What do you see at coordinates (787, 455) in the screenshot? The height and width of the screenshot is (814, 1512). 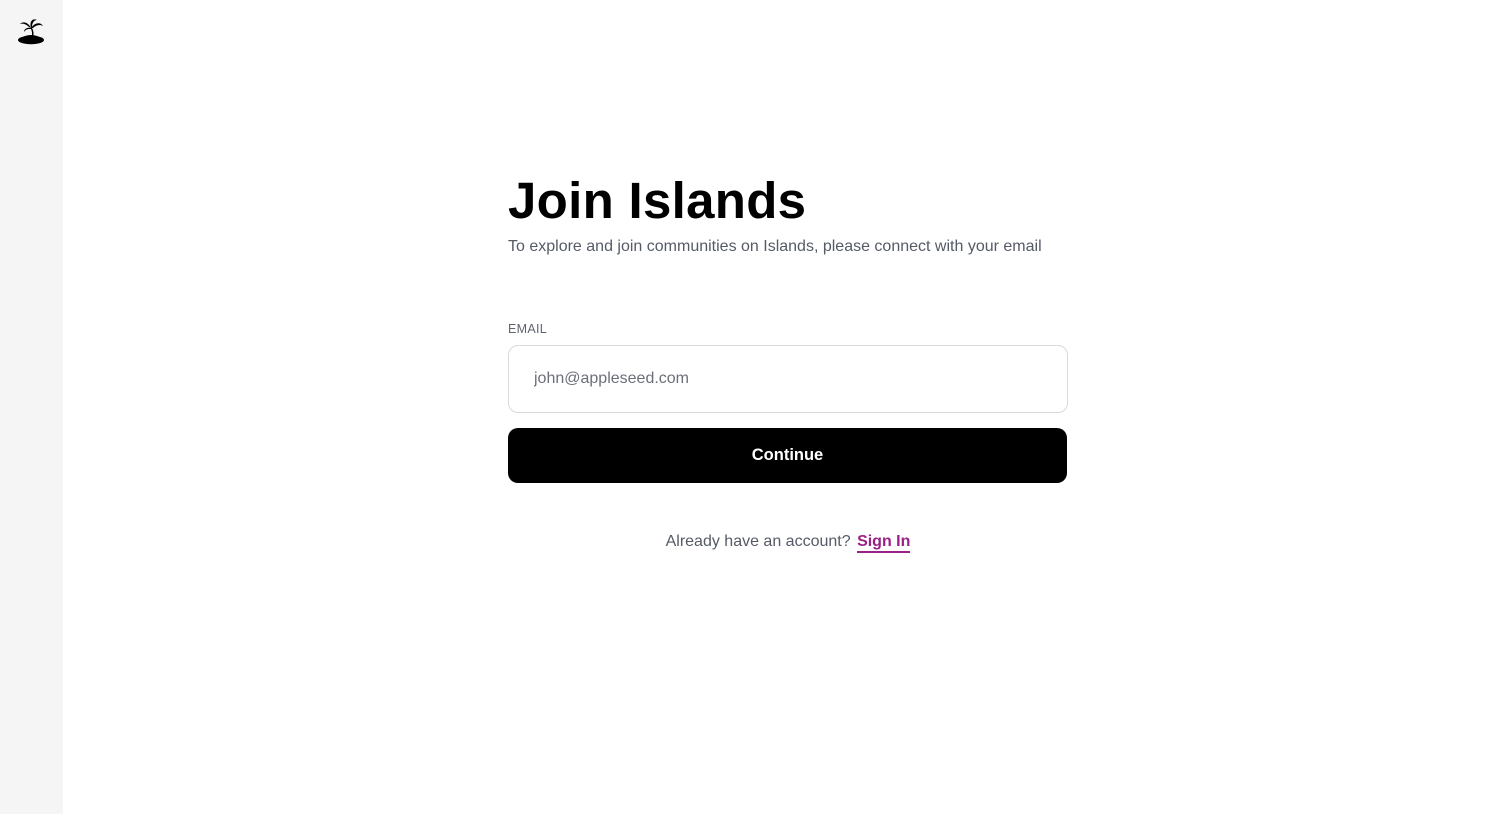 I see `continue-button: Continue` at bounding box center [787, 455].